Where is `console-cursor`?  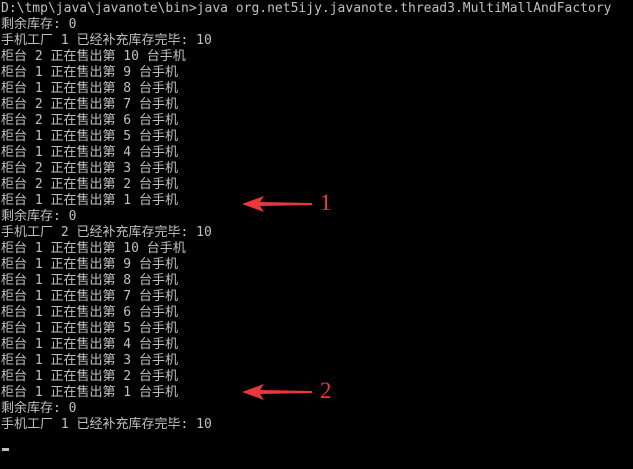
console-cursor is located at coordinates (5, 449).